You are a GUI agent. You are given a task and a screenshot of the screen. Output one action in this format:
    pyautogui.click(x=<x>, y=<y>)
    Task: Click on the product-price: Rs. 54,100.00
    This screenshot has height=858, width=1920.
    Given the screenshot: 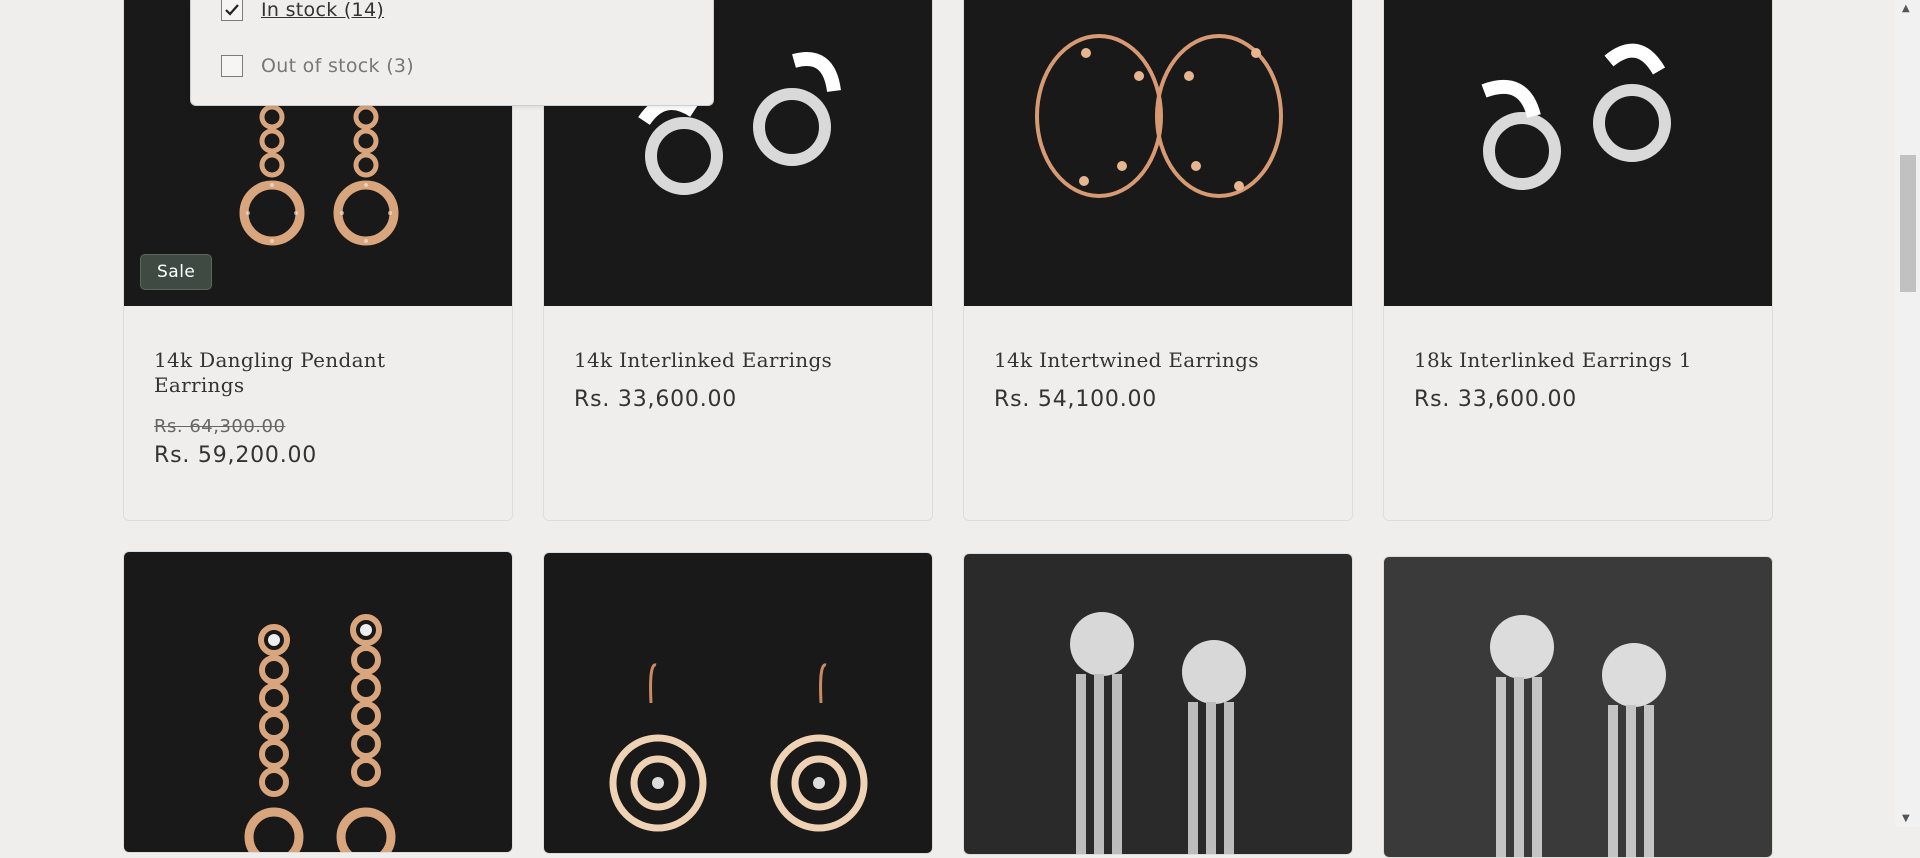 What is the action you would take?
    pyautogui.click(x=1076, y=399)
    